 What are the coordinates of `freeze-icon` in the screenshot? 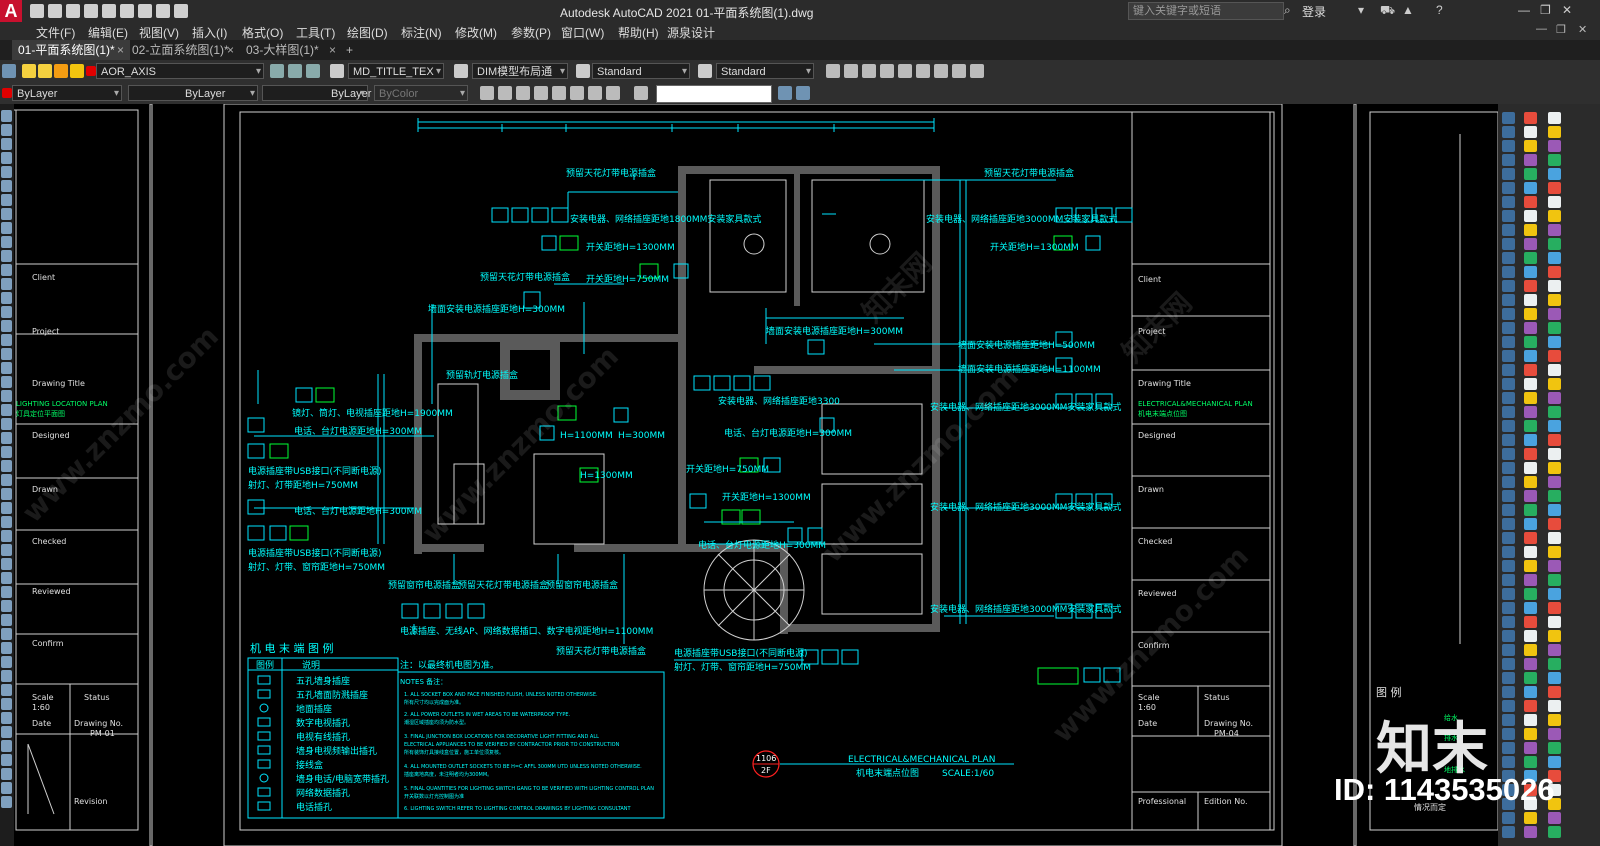 It's located at (61, 71).